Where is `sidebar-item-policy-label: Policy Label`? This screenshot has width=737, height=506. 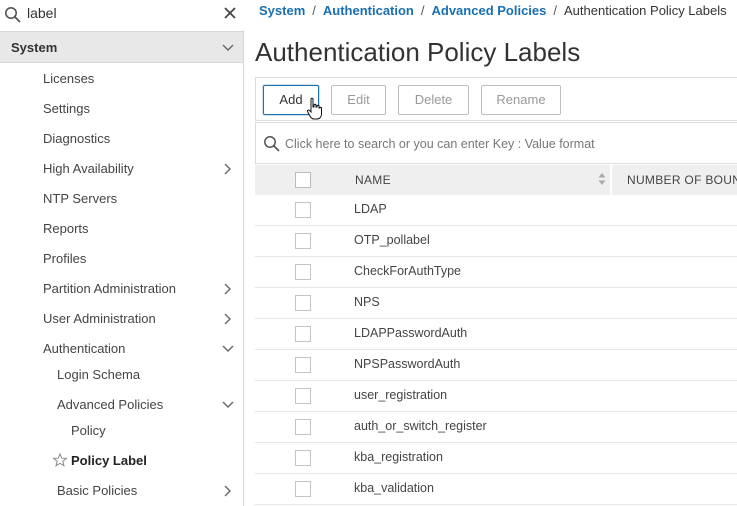
sidebar-item-policy-label: Policy Label is located at coordinates (148, 461).